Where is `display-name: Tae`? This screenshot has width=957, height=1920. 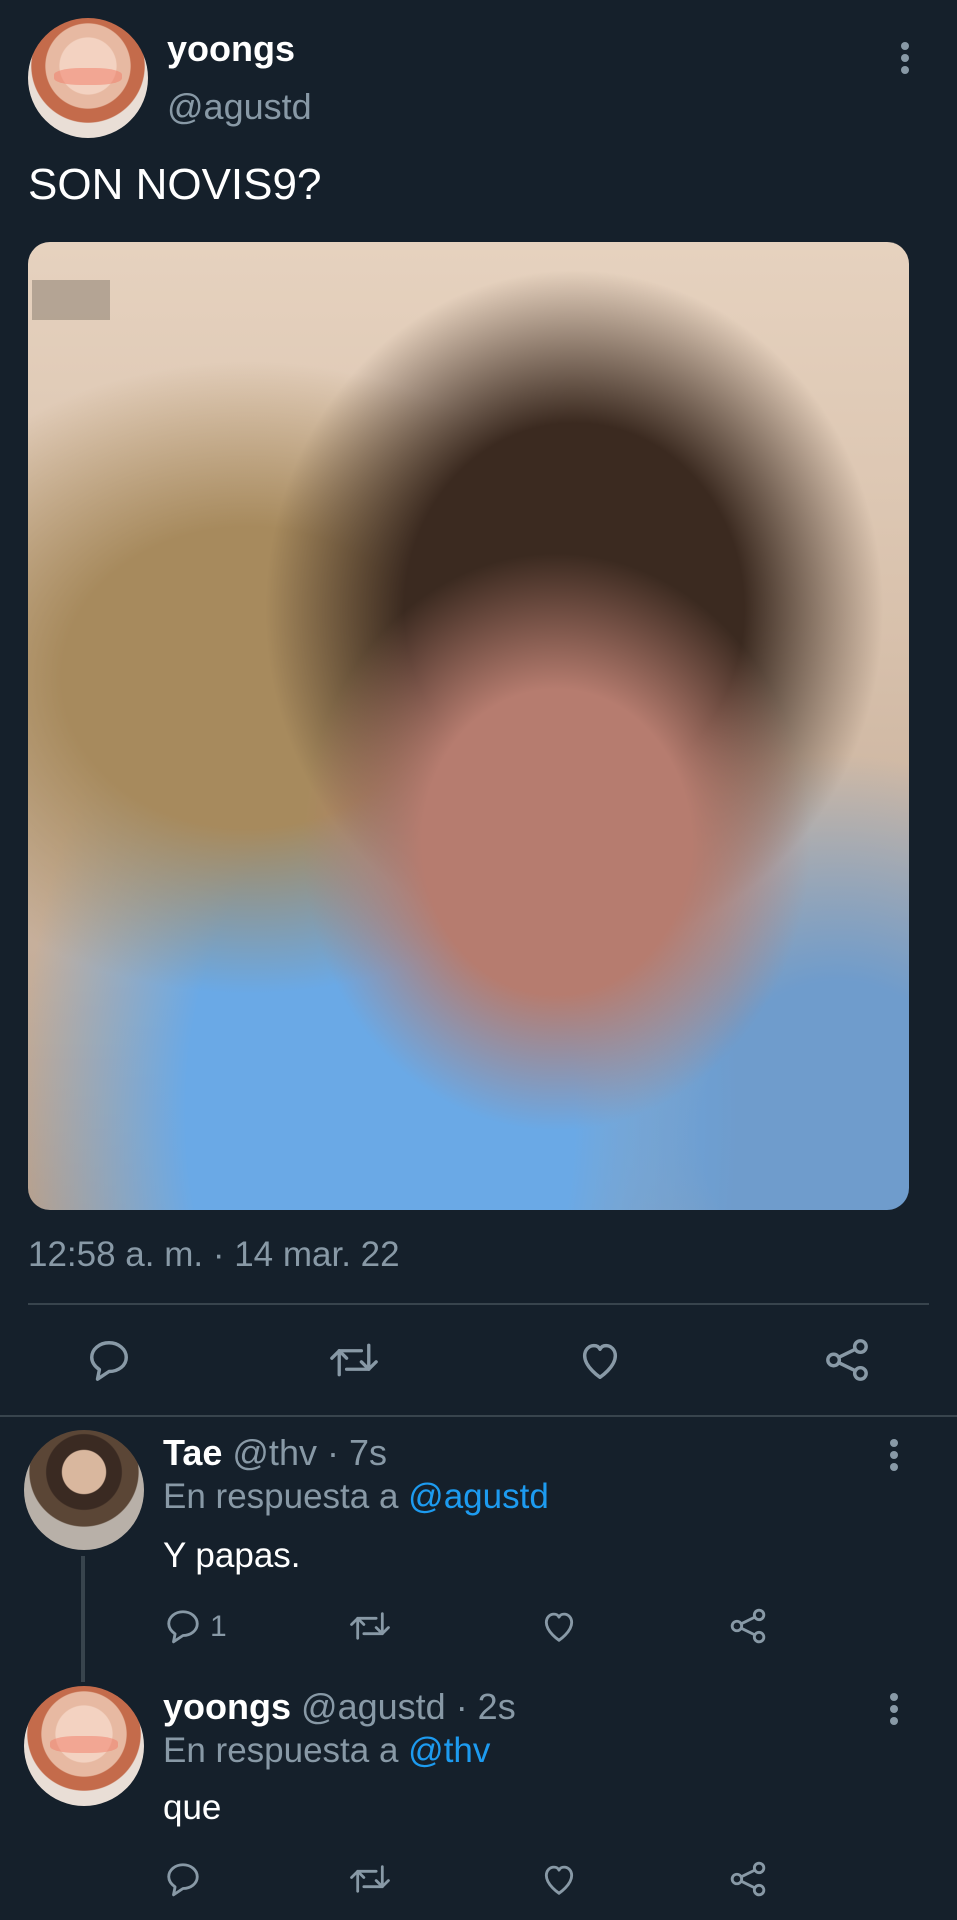 display-name: Tae is located at coordinates (192, 1452).